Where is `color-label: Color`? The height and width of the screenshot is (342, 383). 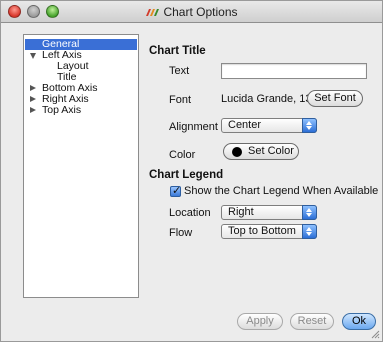 color-label: Color is located at coordinates (182, 155).